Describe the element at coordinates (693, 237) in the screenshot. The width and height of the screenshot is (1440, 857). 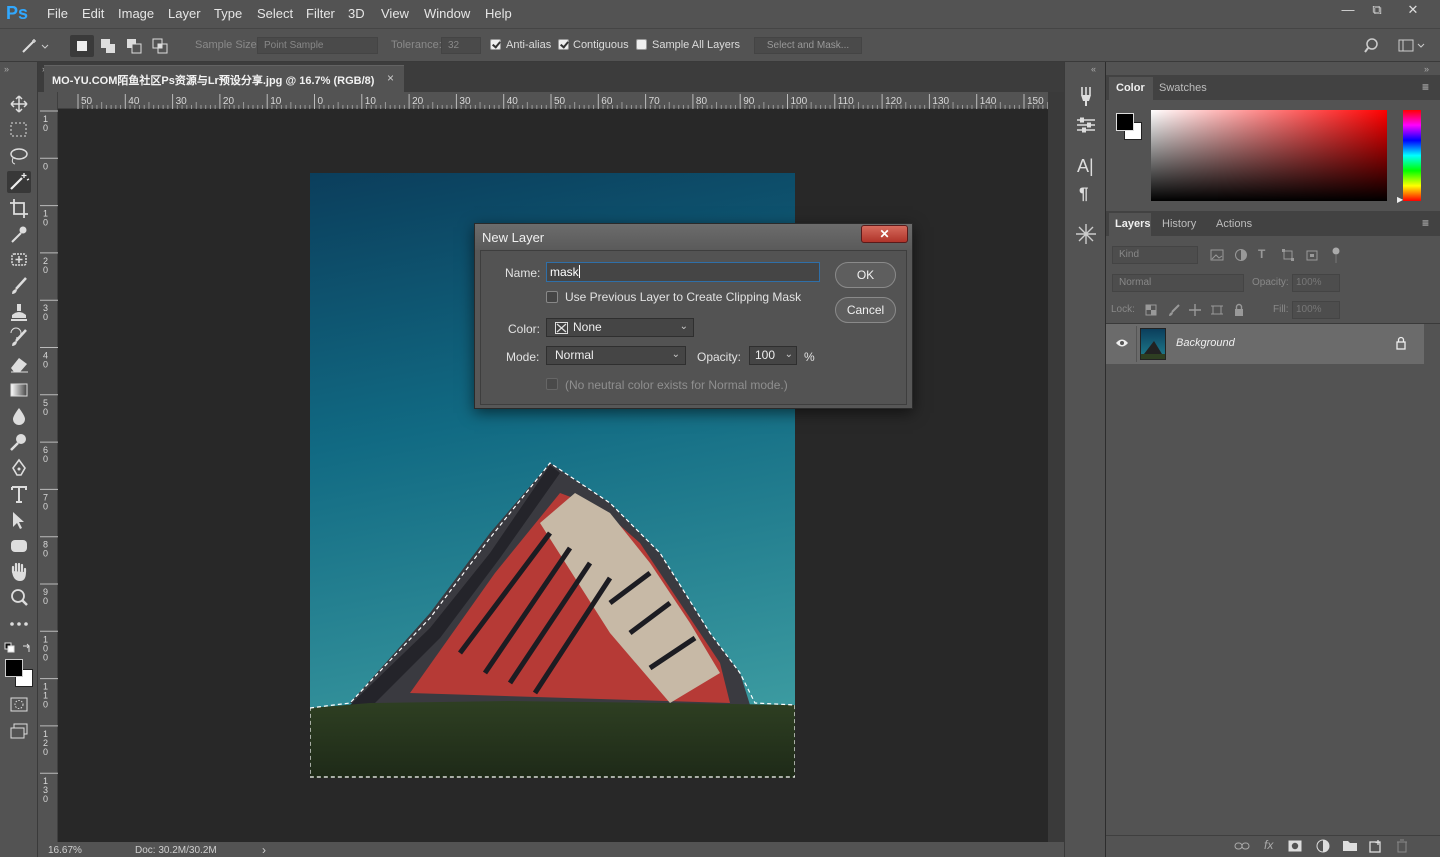
I see `dialog-titlebar: New Layer ✕` at that location.